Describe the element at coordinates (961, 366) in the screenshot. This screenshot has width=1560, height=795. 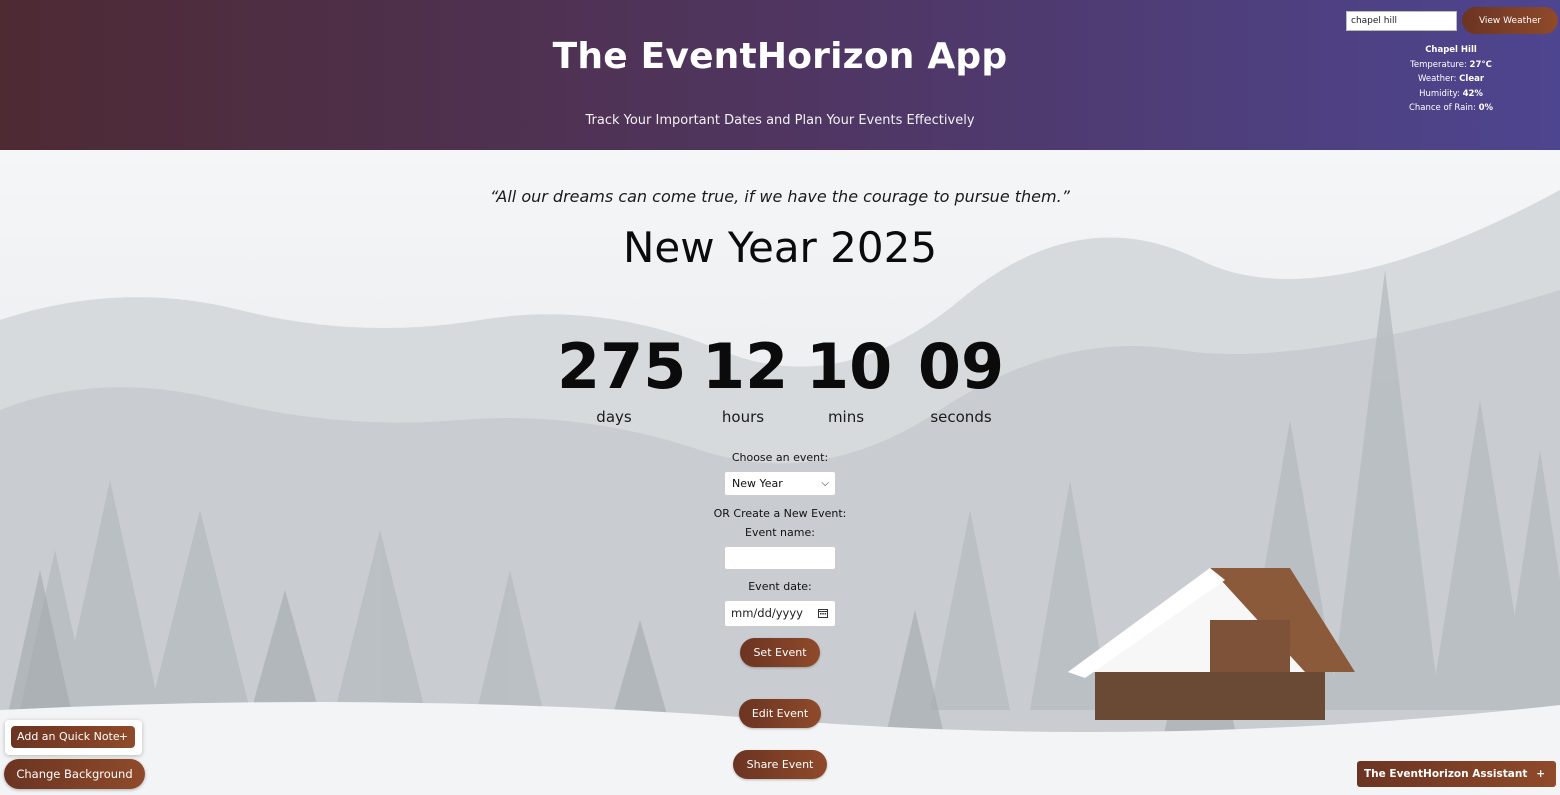
I see `countdown-seconds-value: 09` at that location.